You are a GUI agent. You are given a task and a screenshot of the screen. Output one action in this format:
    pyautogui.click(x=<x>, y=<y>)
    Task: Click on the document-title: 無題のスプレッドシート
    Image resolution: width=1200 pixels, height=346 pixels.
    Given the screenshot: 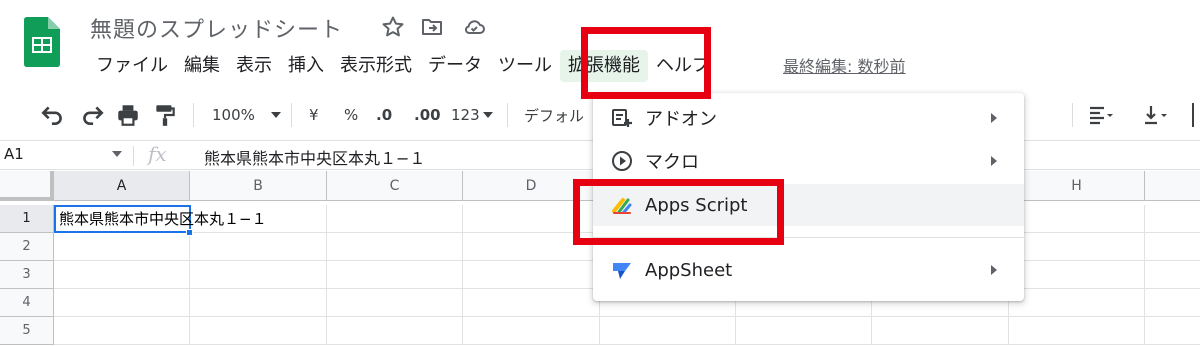 What is the action you would take?
    pyautogui.click(x=216, y=28)
    